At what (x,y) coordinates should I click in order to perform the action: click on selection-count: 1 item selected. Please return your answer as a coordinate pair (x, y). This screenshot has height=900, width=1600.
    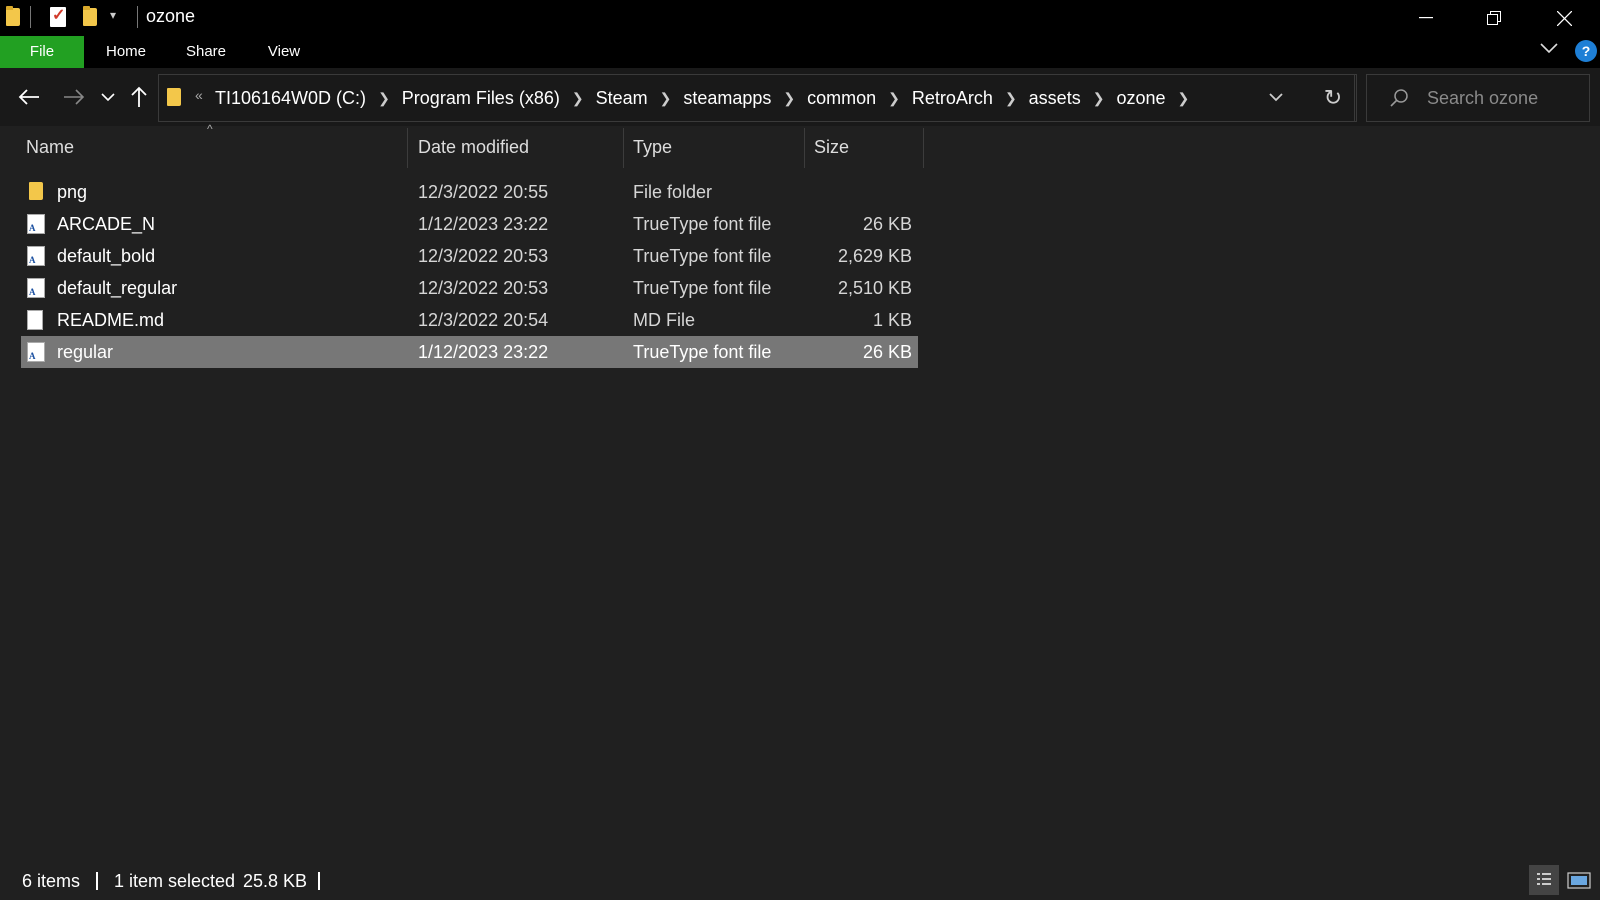
    Looking at the image, I should click on (175, 881).